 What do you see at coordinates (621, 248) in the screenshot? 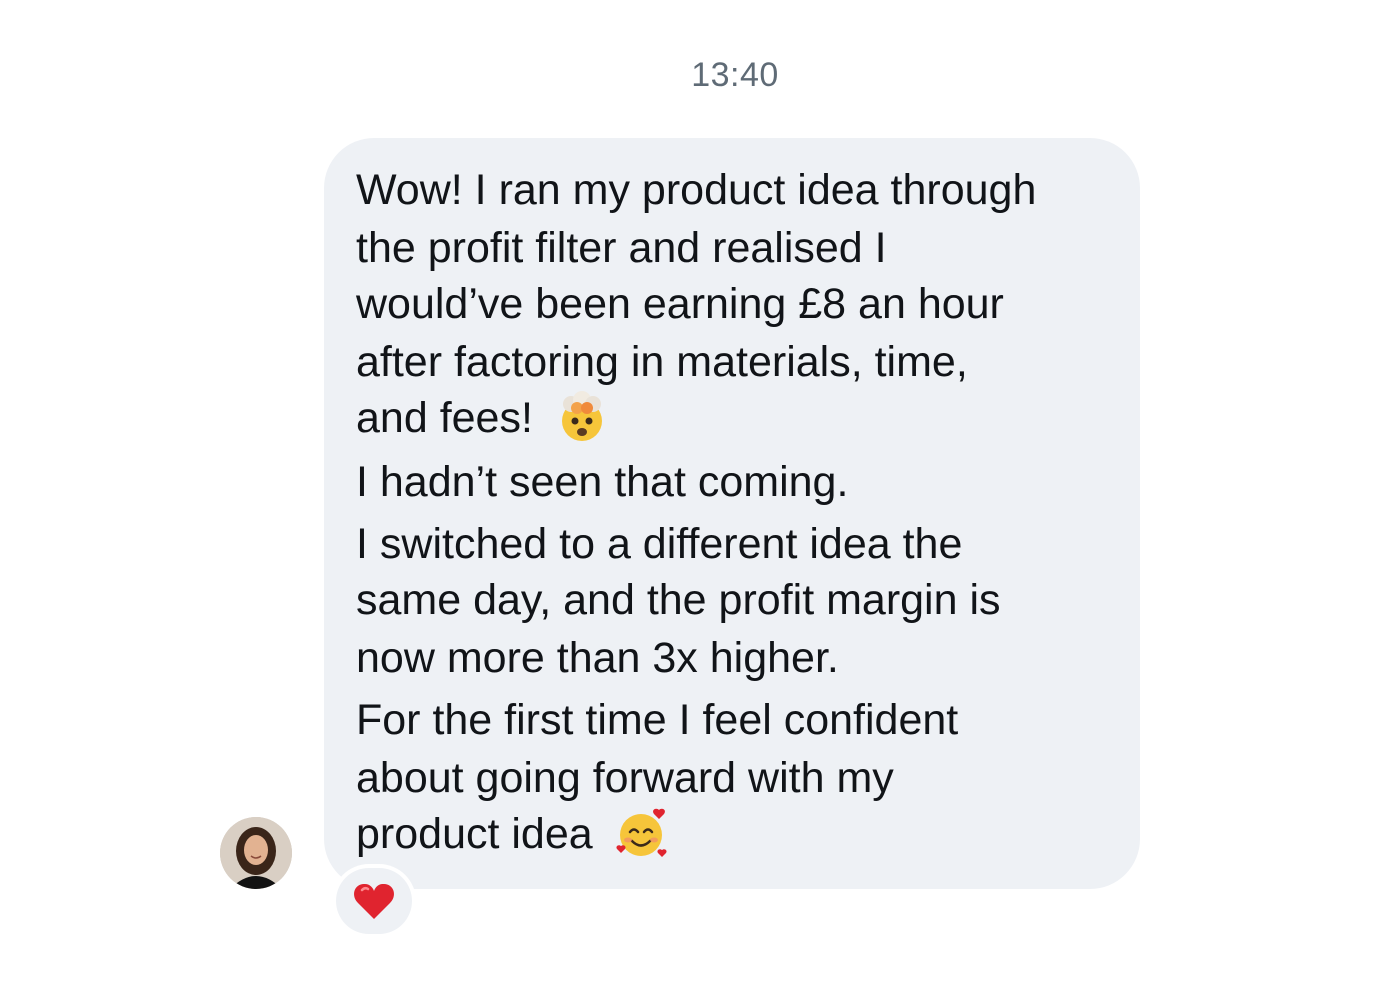
I see `message-line: the profit filter and realised I` at bounding box center [621, 248].